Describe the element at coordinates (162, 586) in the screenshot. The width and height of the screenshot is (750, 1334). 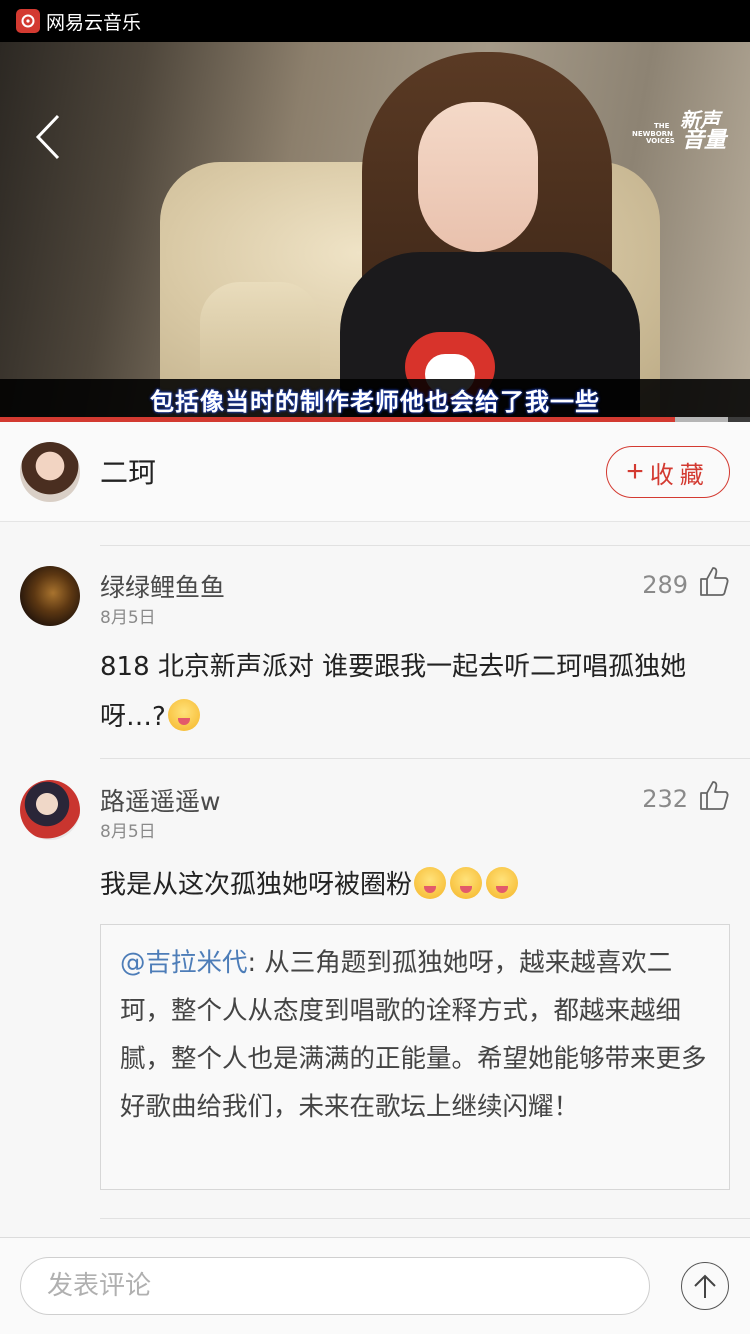
I see `comment-username: 绿绿鲤鱼鱼` at that location.